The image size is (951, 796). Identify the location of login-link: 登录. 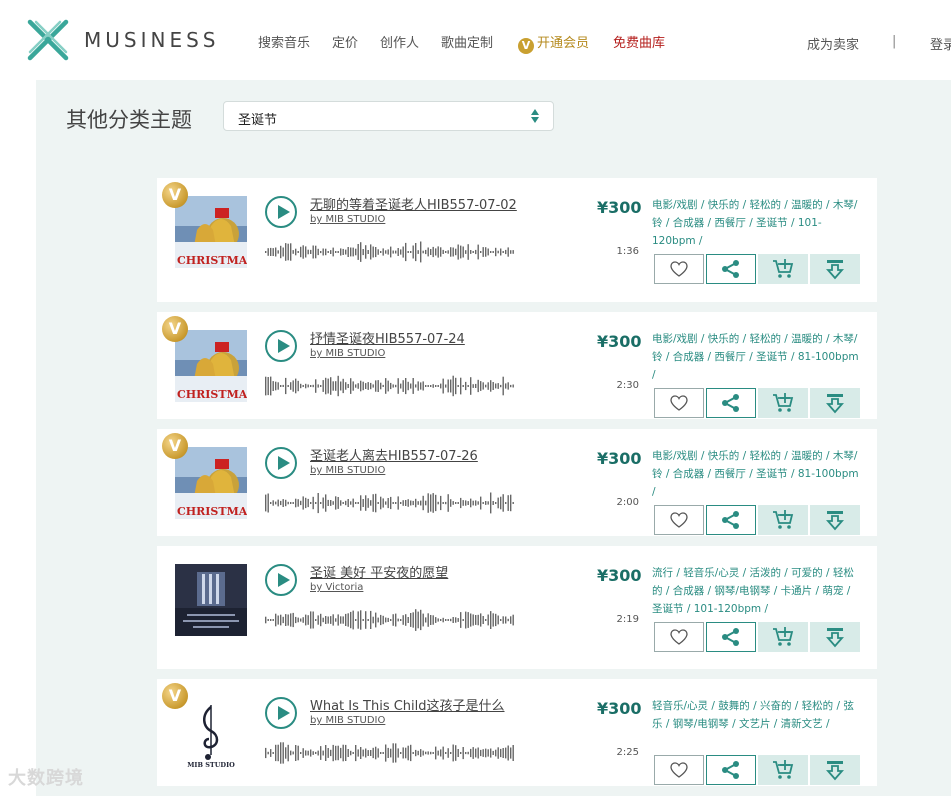
(940, 43).